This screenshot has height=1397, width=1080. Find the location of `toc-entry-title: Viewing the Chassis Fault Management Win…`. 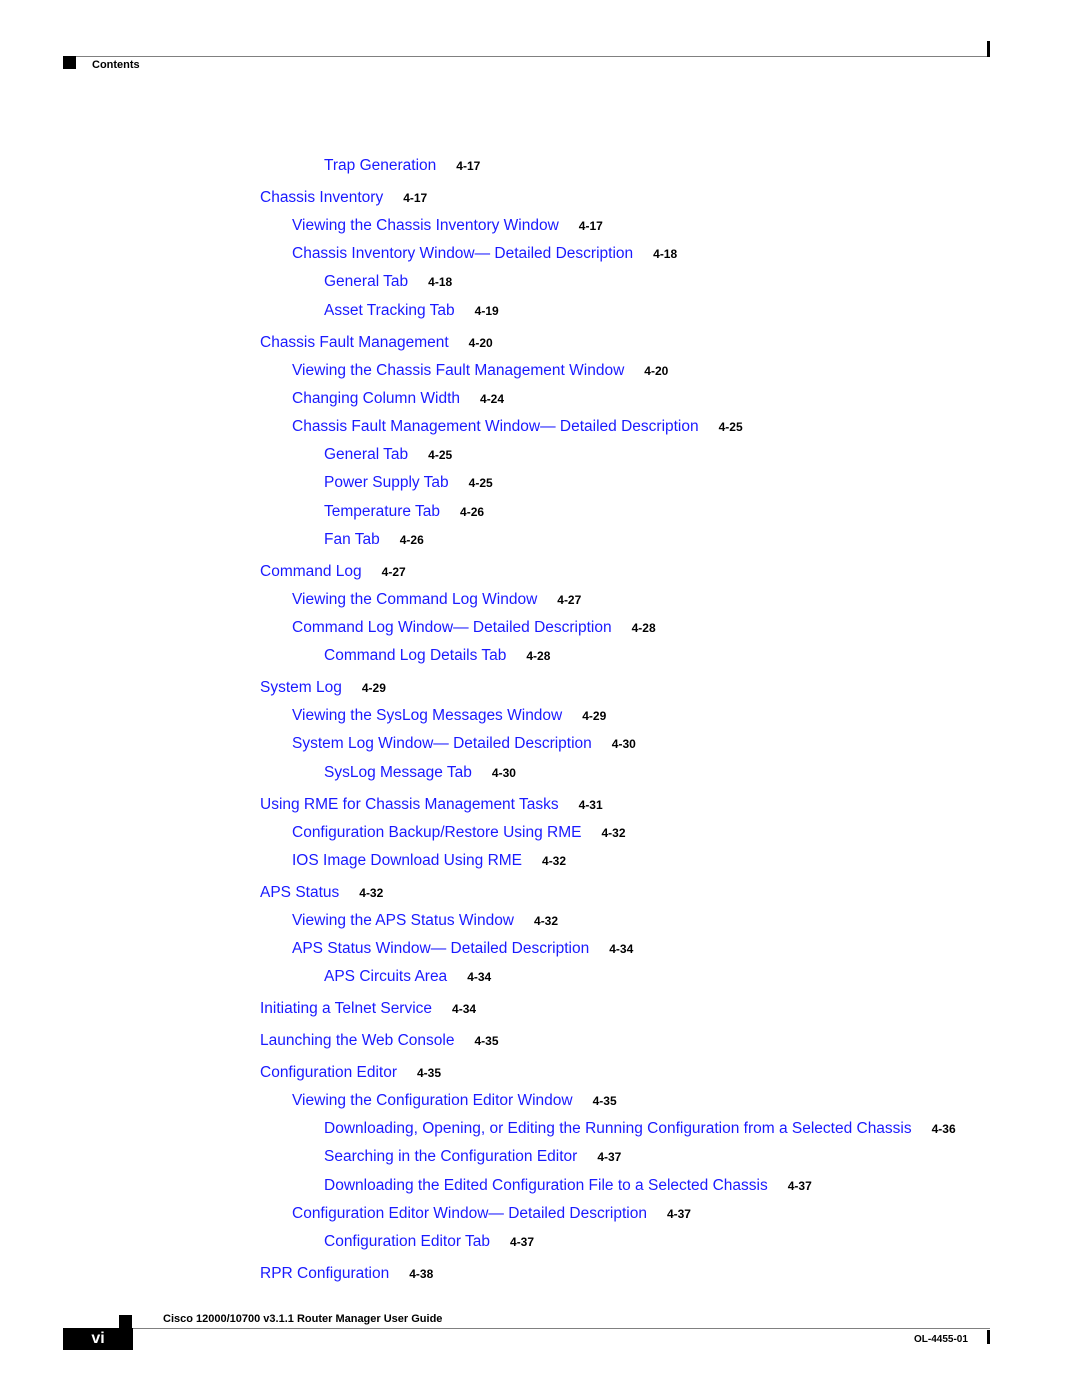

toc-entry-title: Viewing the Chassis Fault Management Win… is located at coordinates (458, 370).